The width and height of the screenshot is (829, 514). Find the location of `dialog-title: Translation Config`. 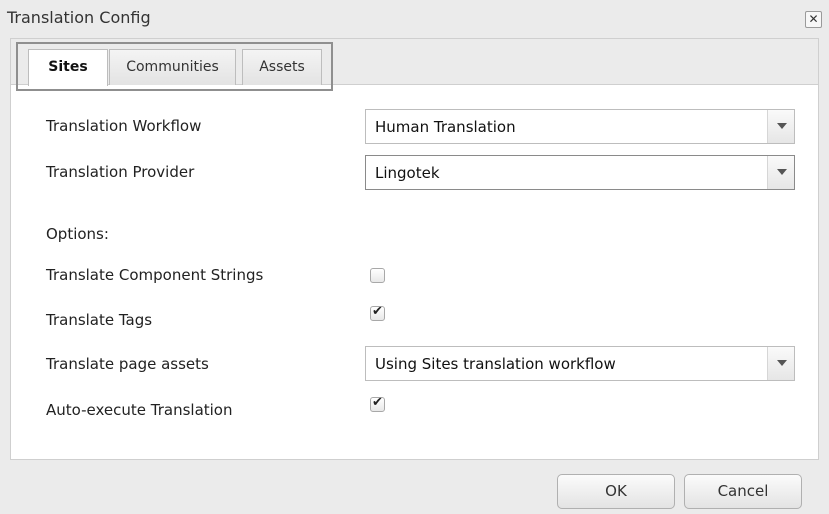

dialog-title: Translation Config is located at coordinates (79, 17).